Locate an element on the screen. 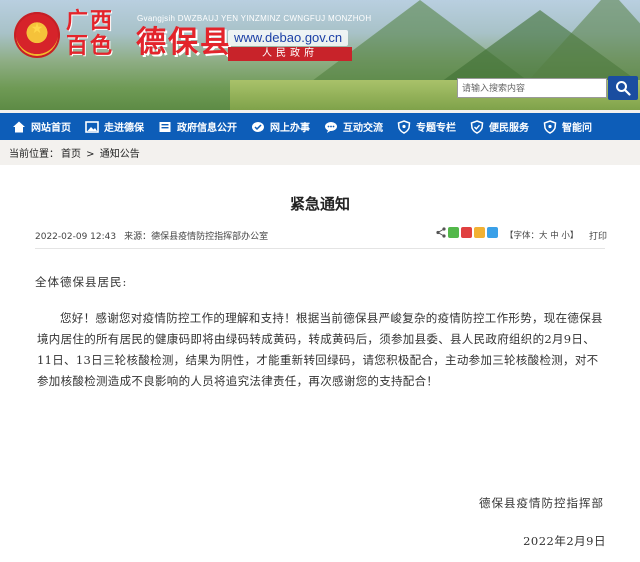  share-tools is located at coordinates (468, 232).